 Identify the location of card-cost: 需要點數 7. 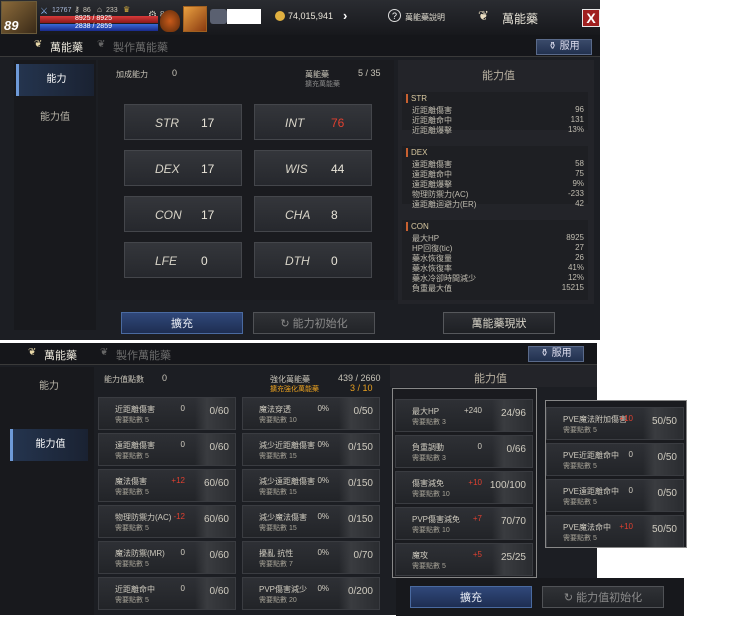
(276, 564).